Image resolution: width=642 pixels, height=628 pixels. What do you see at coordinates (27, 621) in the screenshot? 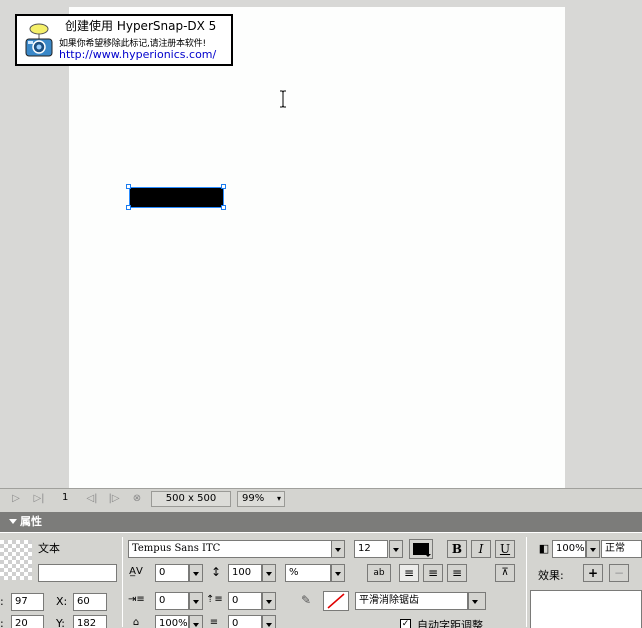
I see `height-input: 20` at bounding box center [27, 621].